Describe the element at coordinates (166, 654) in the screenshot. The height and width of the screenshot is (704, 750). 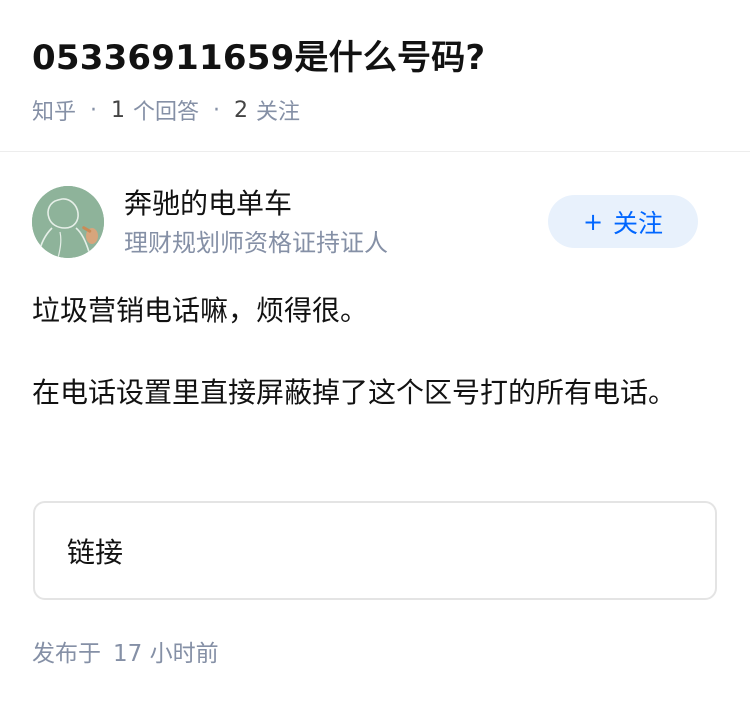
I see `publish-time: 17 小时前` at that location.